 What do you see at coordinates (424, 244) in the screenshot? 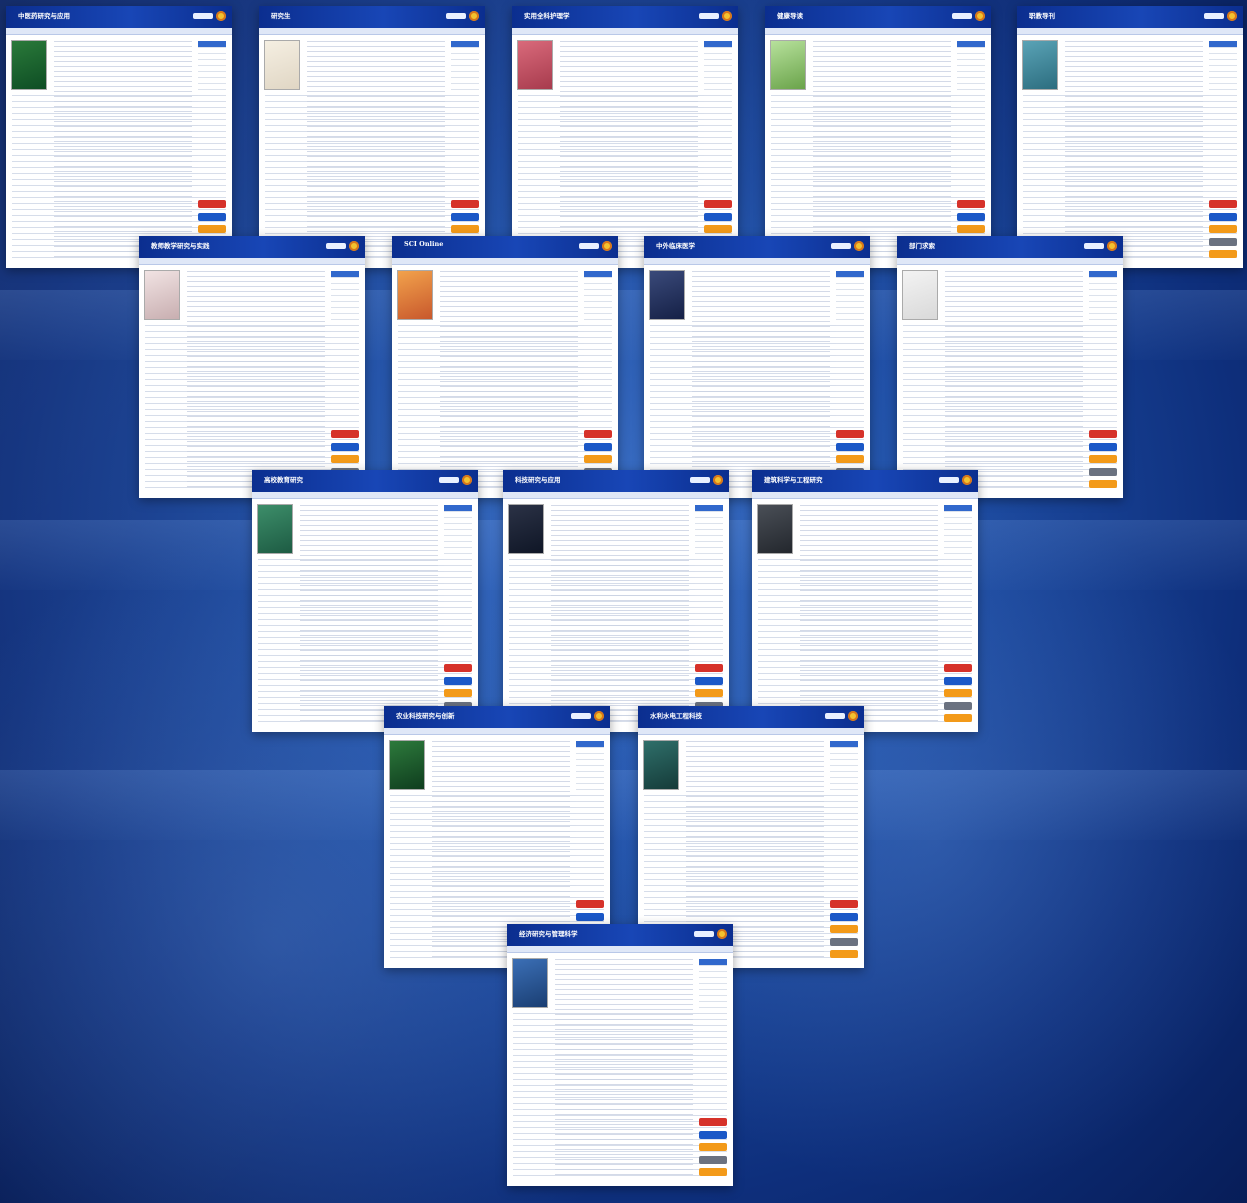
I see `journal-title: SCI Online` at bounding box center [424, 244].